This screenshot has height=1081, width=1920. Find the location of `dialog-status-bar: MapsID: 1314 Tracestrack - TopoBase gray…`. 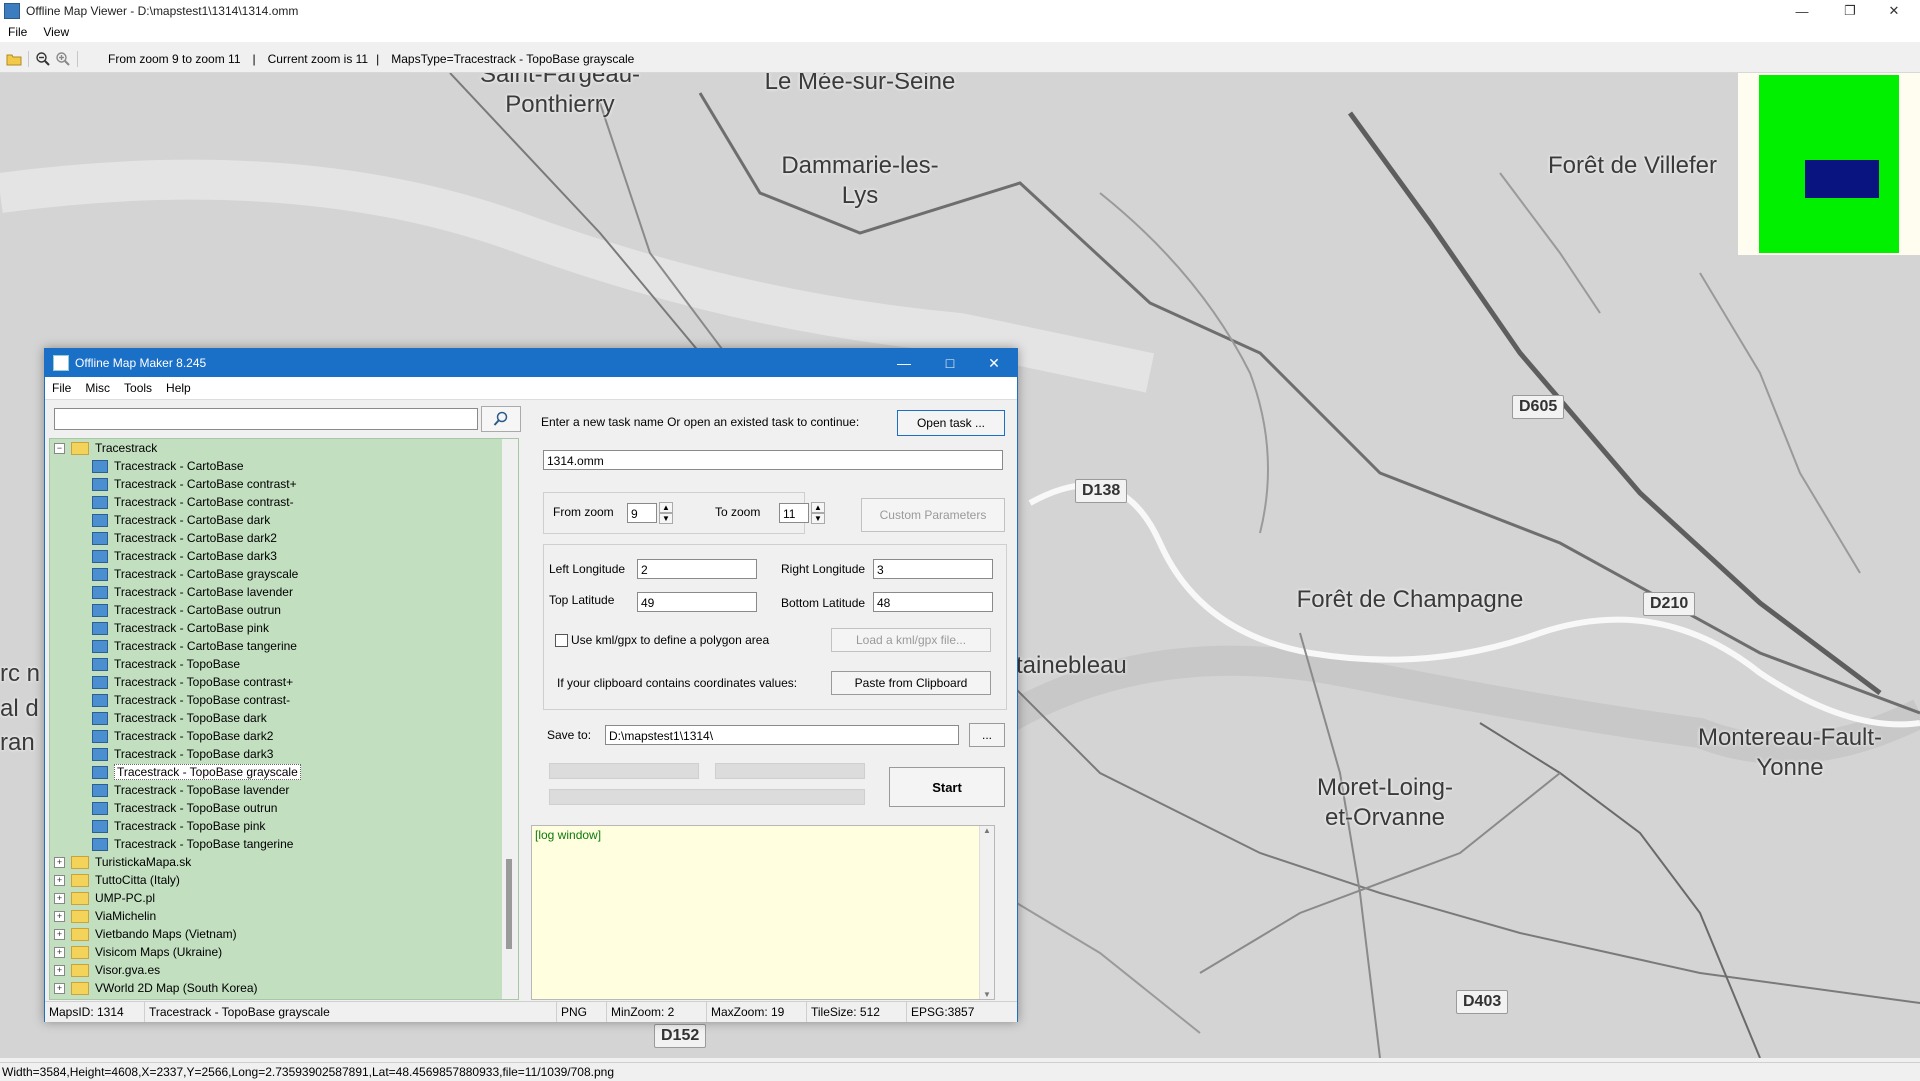

dialog-status-bar: MapsID: 1314 Tracestrack - TopoBase gray… is located at coordinates (531, 1011).